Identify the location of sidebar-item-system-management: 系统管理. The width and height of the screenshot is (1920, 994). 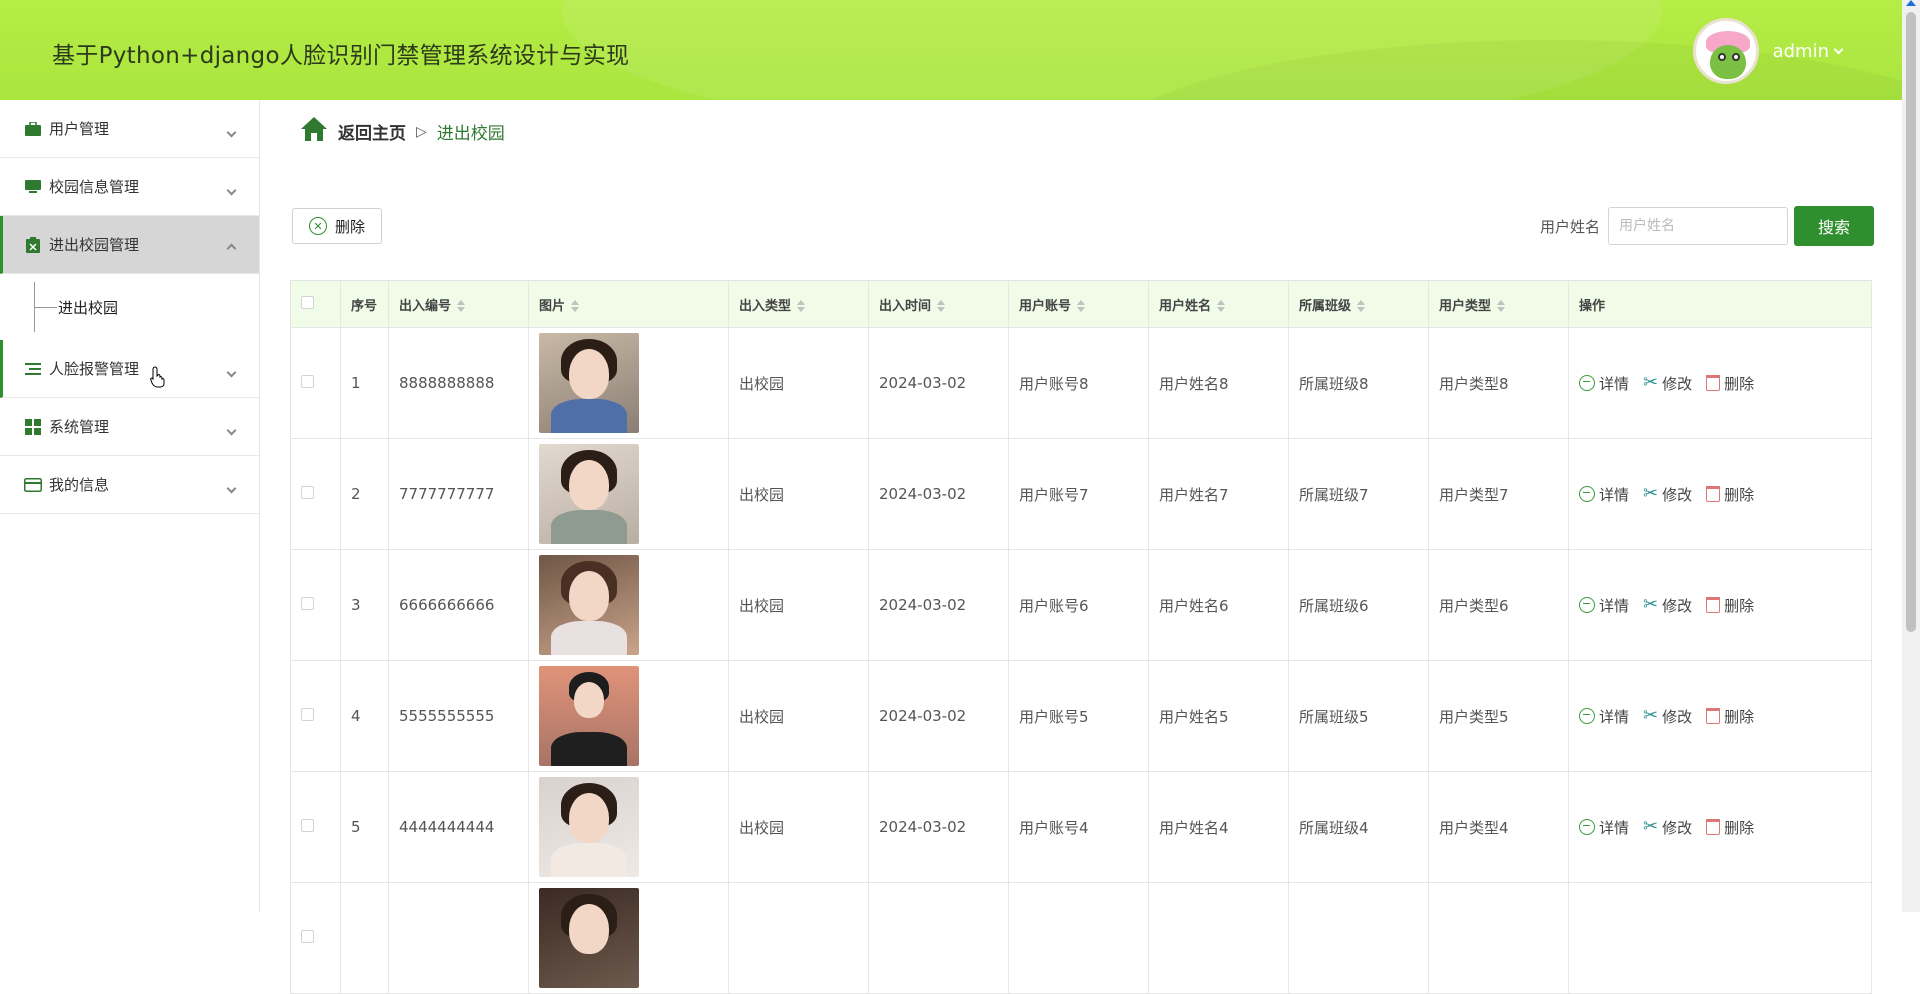
(129, 427).